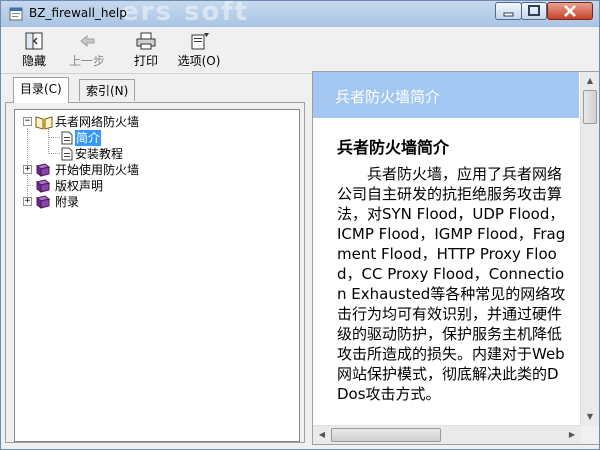 The image size is (600, 450). Describe the element at coordinates (572, 435) in the screenshot. I see `scroll-right-icon: ▶` at that location.